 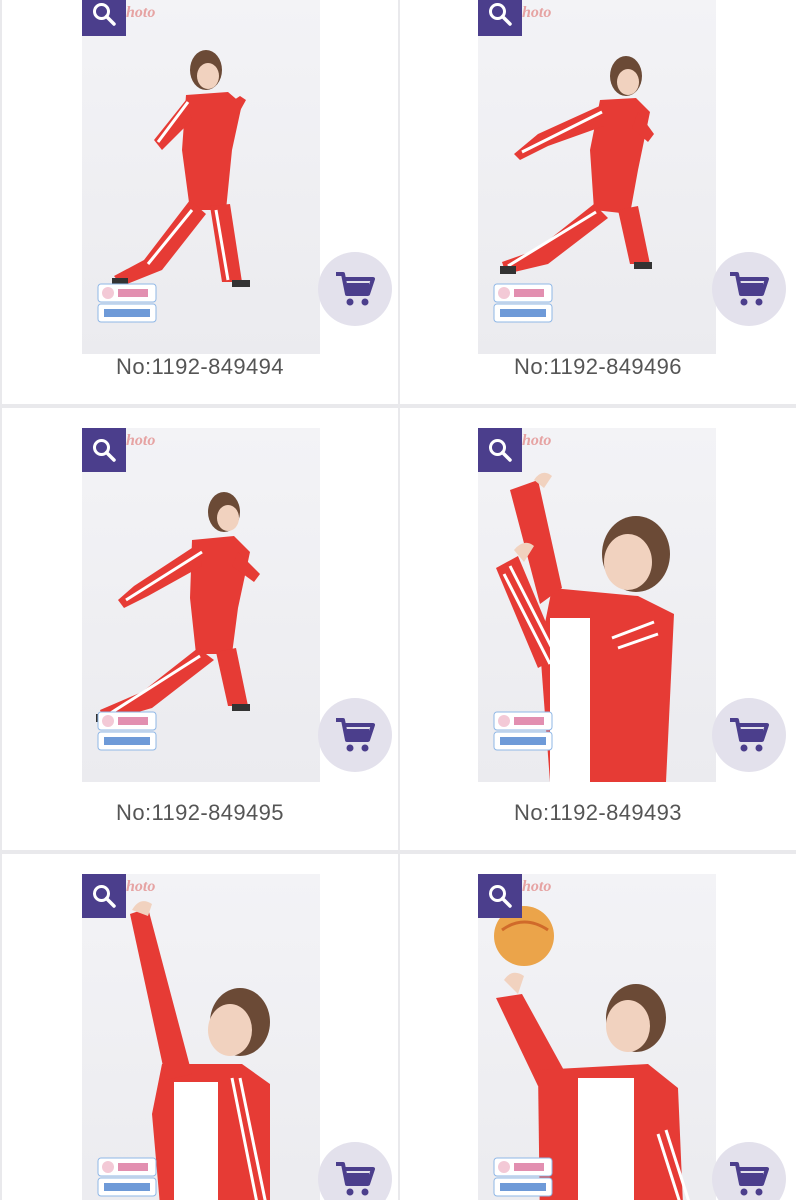 I want to click on product-number: No:1192-849495, so click(x=200, y=812).